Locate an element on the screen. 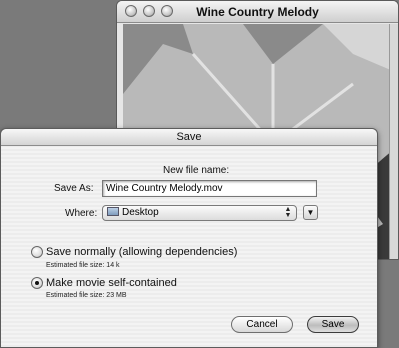 The image size is (399, 348). movie-window-title: Wine Country Melody is located at coordinates (257, 12).